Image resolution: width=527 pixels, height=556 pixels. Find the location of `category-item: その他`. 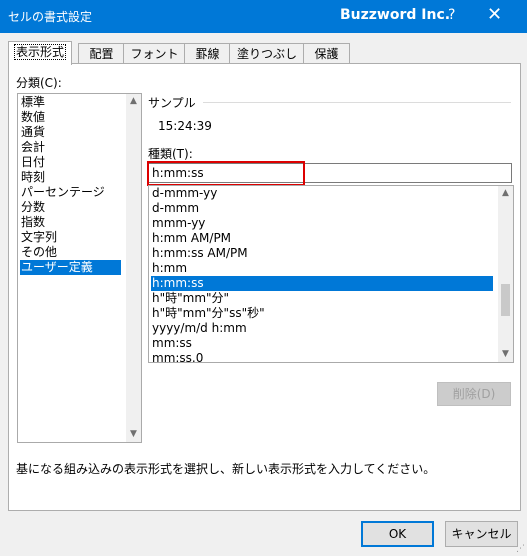

category-item: その他 is located at coordinates (70, 252).